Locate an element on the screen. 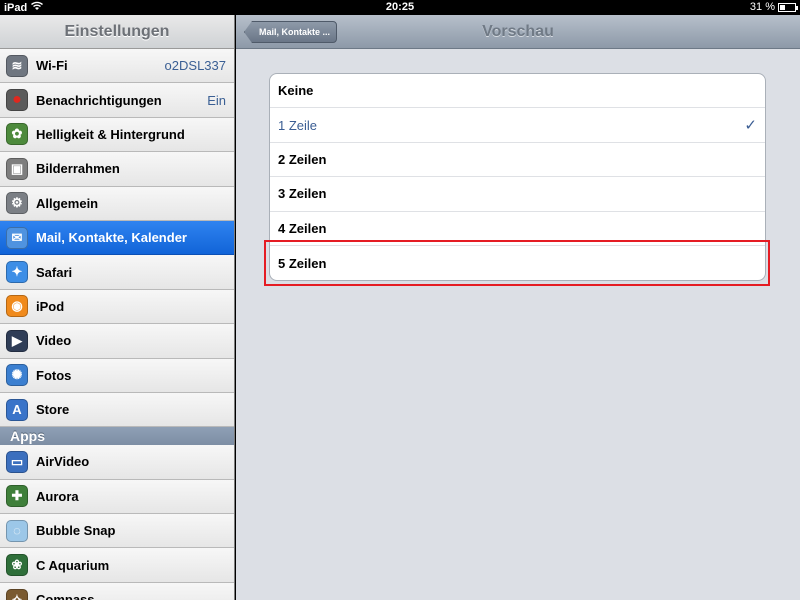 Image resolution: width=800 pixels, height=600 pixels. sidebar-item-label: Benachrichtigungen is located at coordinates (99, 100).